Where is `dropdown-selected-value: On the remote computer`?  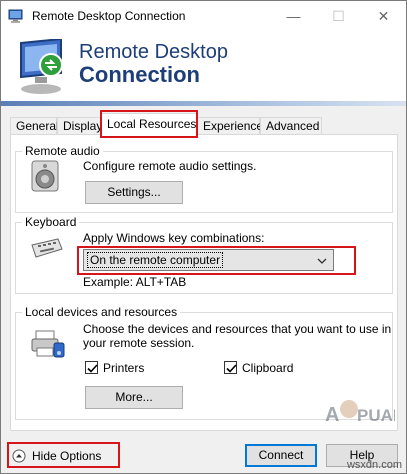 dropdown-selected-value: On the remote computer is located at coordinates (155, 260).